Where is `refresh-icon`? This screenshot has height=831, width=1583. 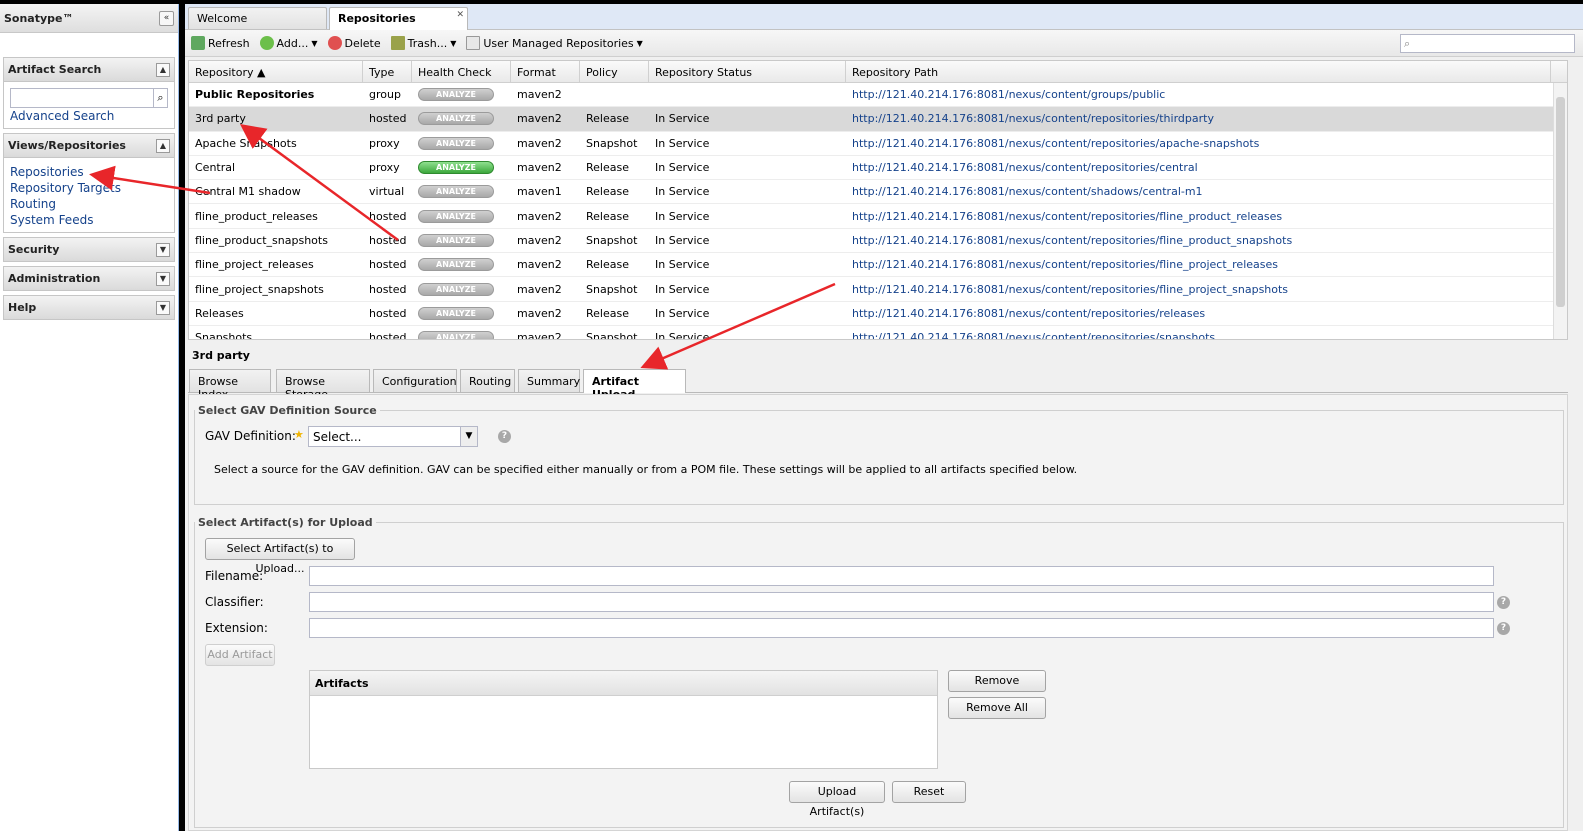
refresh-icon is located at coordinates (198, 43).